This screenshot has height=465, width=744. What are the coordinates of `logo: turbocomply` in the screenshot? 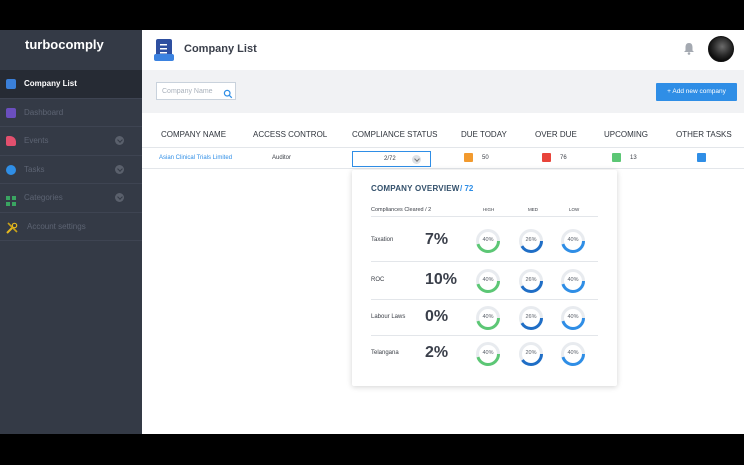 It's located at (64, 44).